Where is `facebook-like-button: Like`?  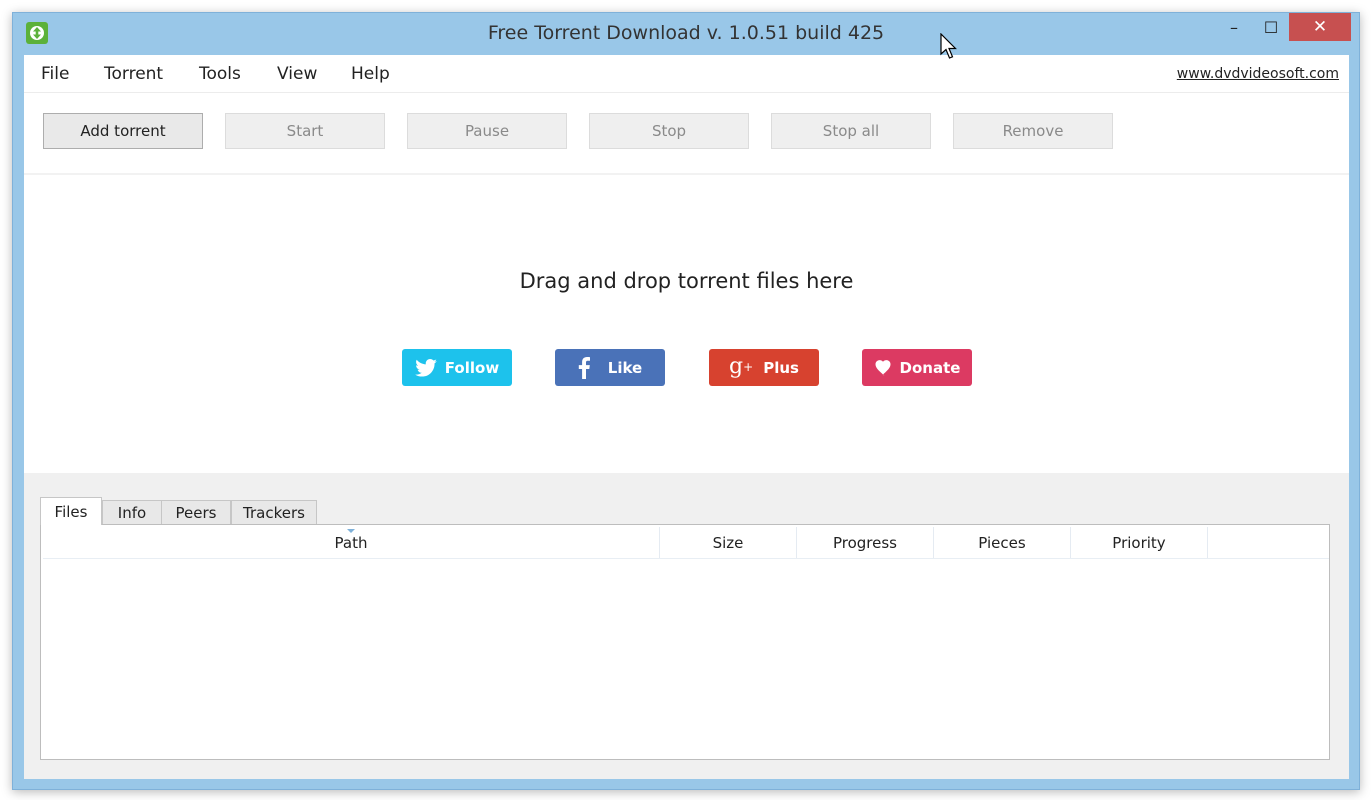
facebook-like-button: Like is located at coordinates (610, 367).